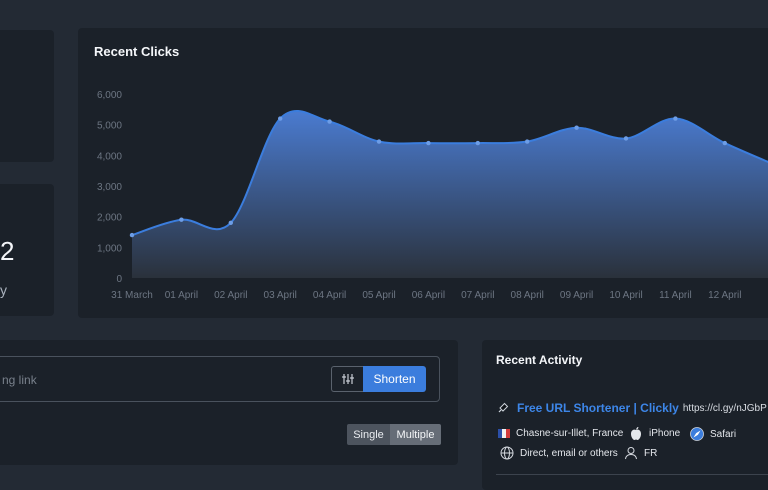 Image resolution: width=768 pixels, height=490 pixels. I want to click on x-tick-label: 07 April, so click(477, 295).